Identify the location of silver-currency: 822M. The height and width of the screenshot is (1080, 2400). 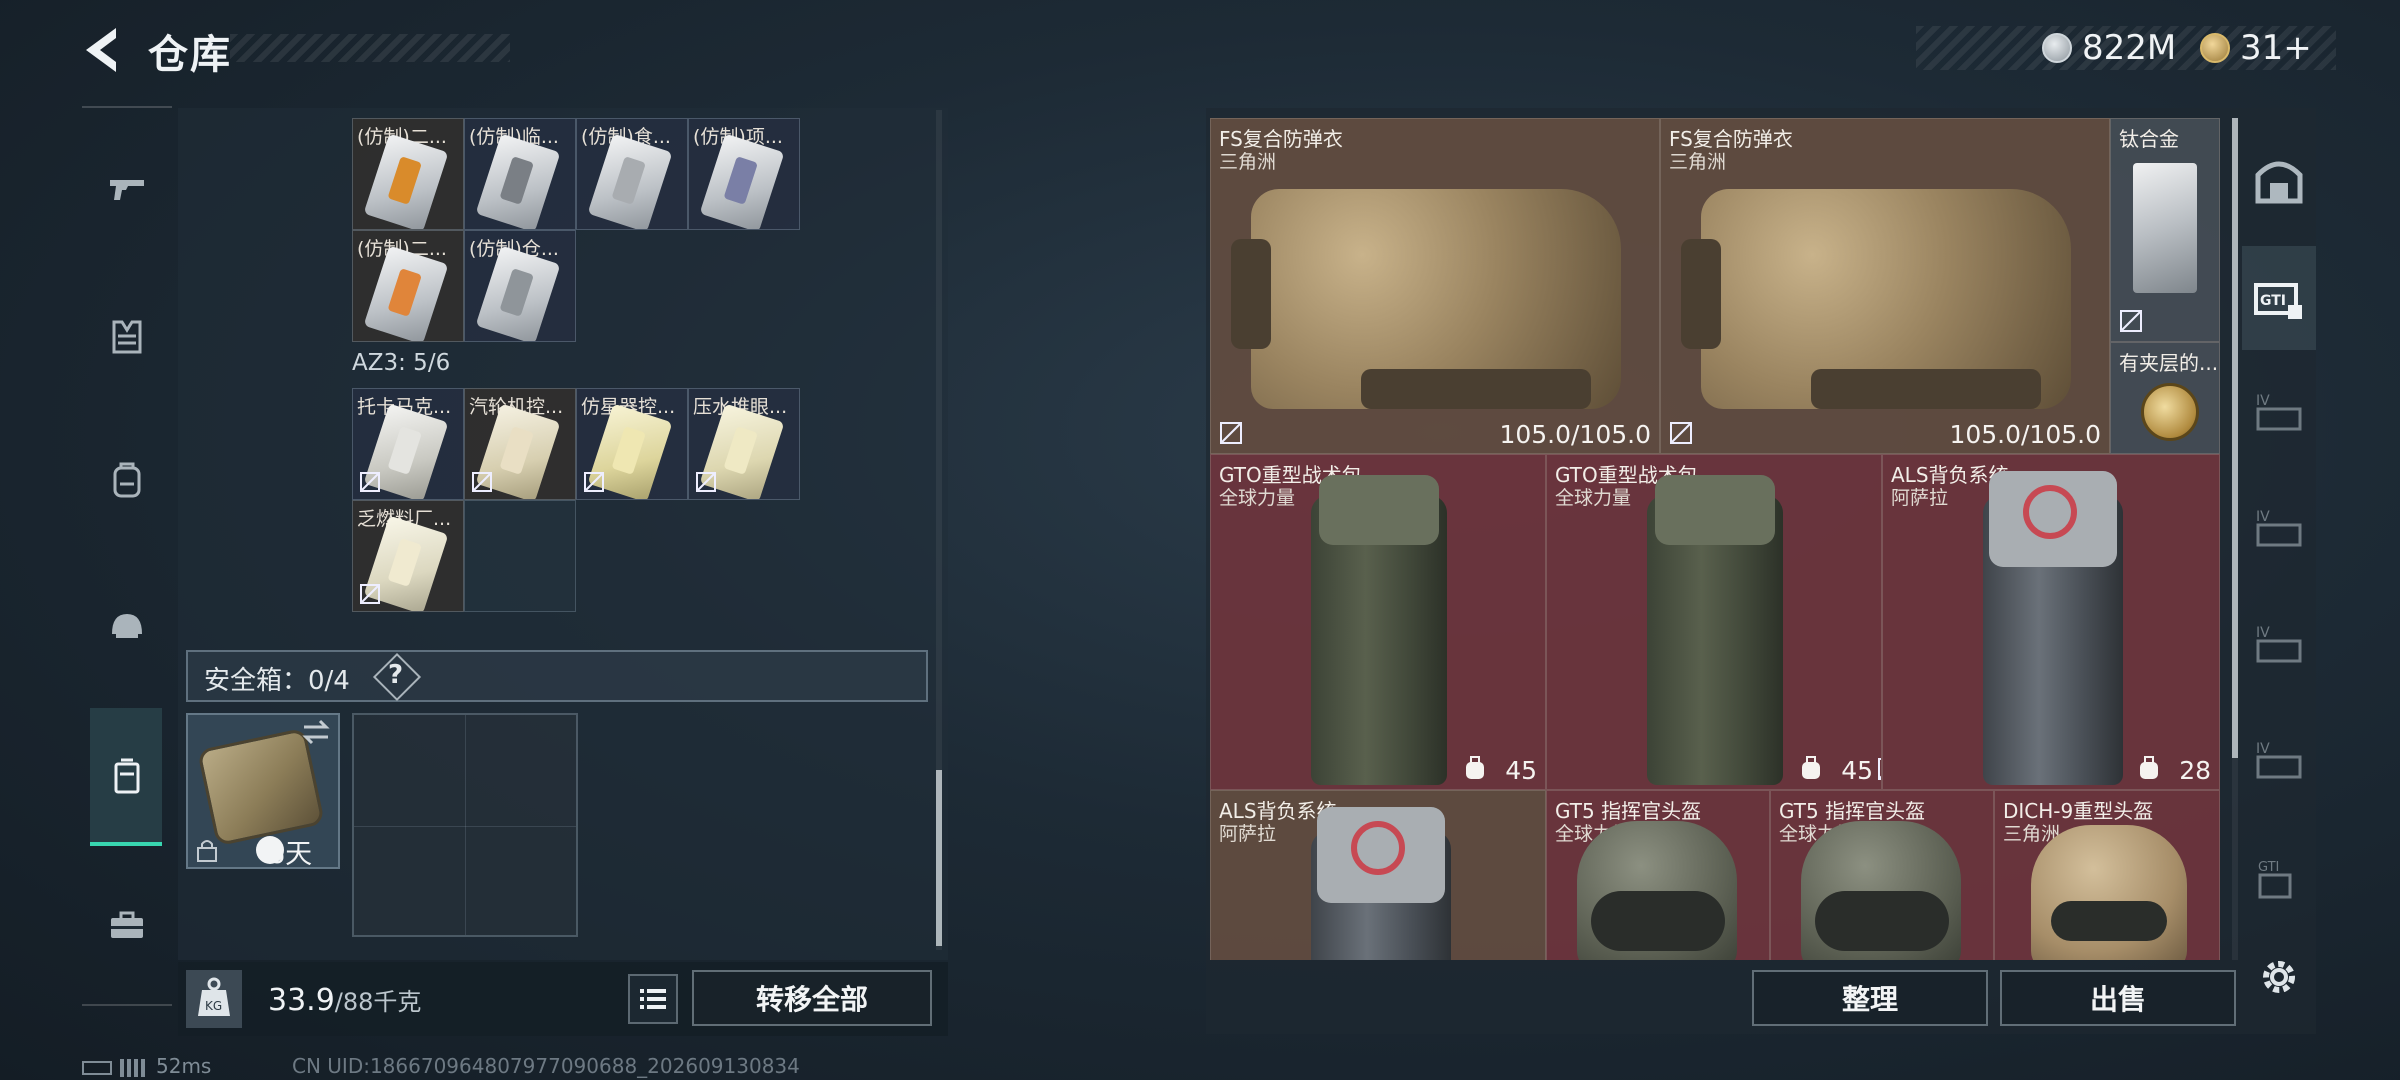
(2109, 48).